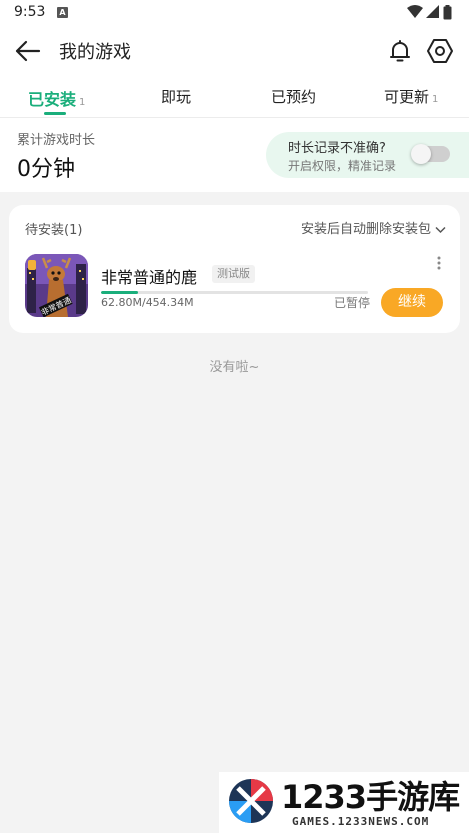 The height and width of the screenshot is (833, 469). I want to click on tab-reserved-label: 已预约, so click(294, 97).